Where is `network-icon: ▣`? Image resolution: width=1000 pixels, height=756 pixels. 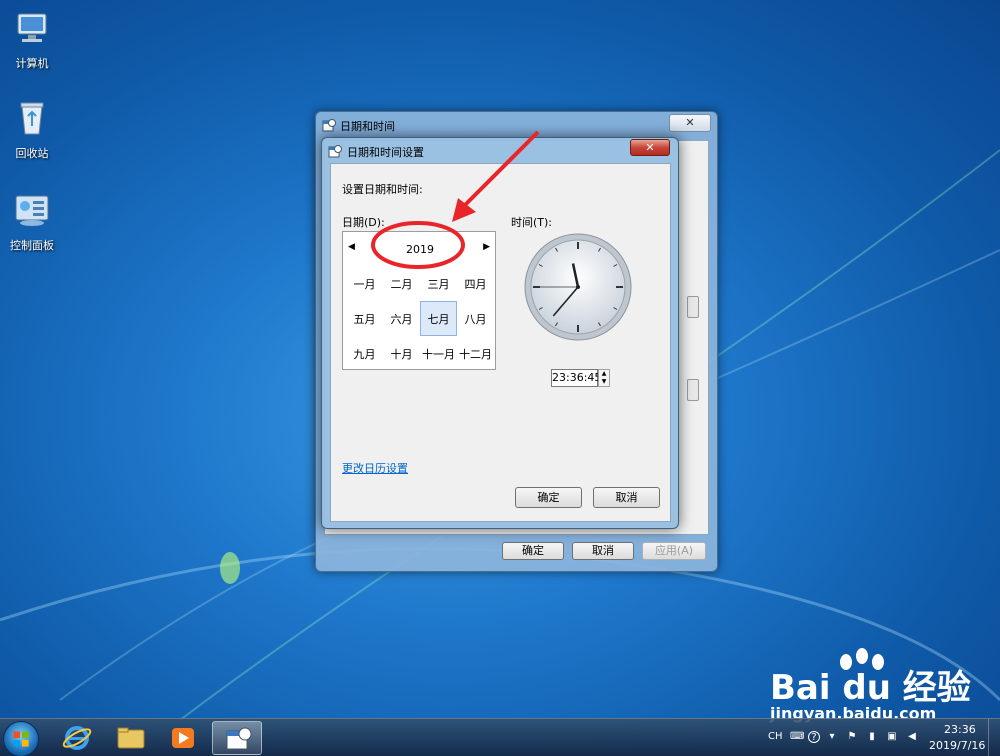 network-icon: ▣ is located at coordinates (892, 737).